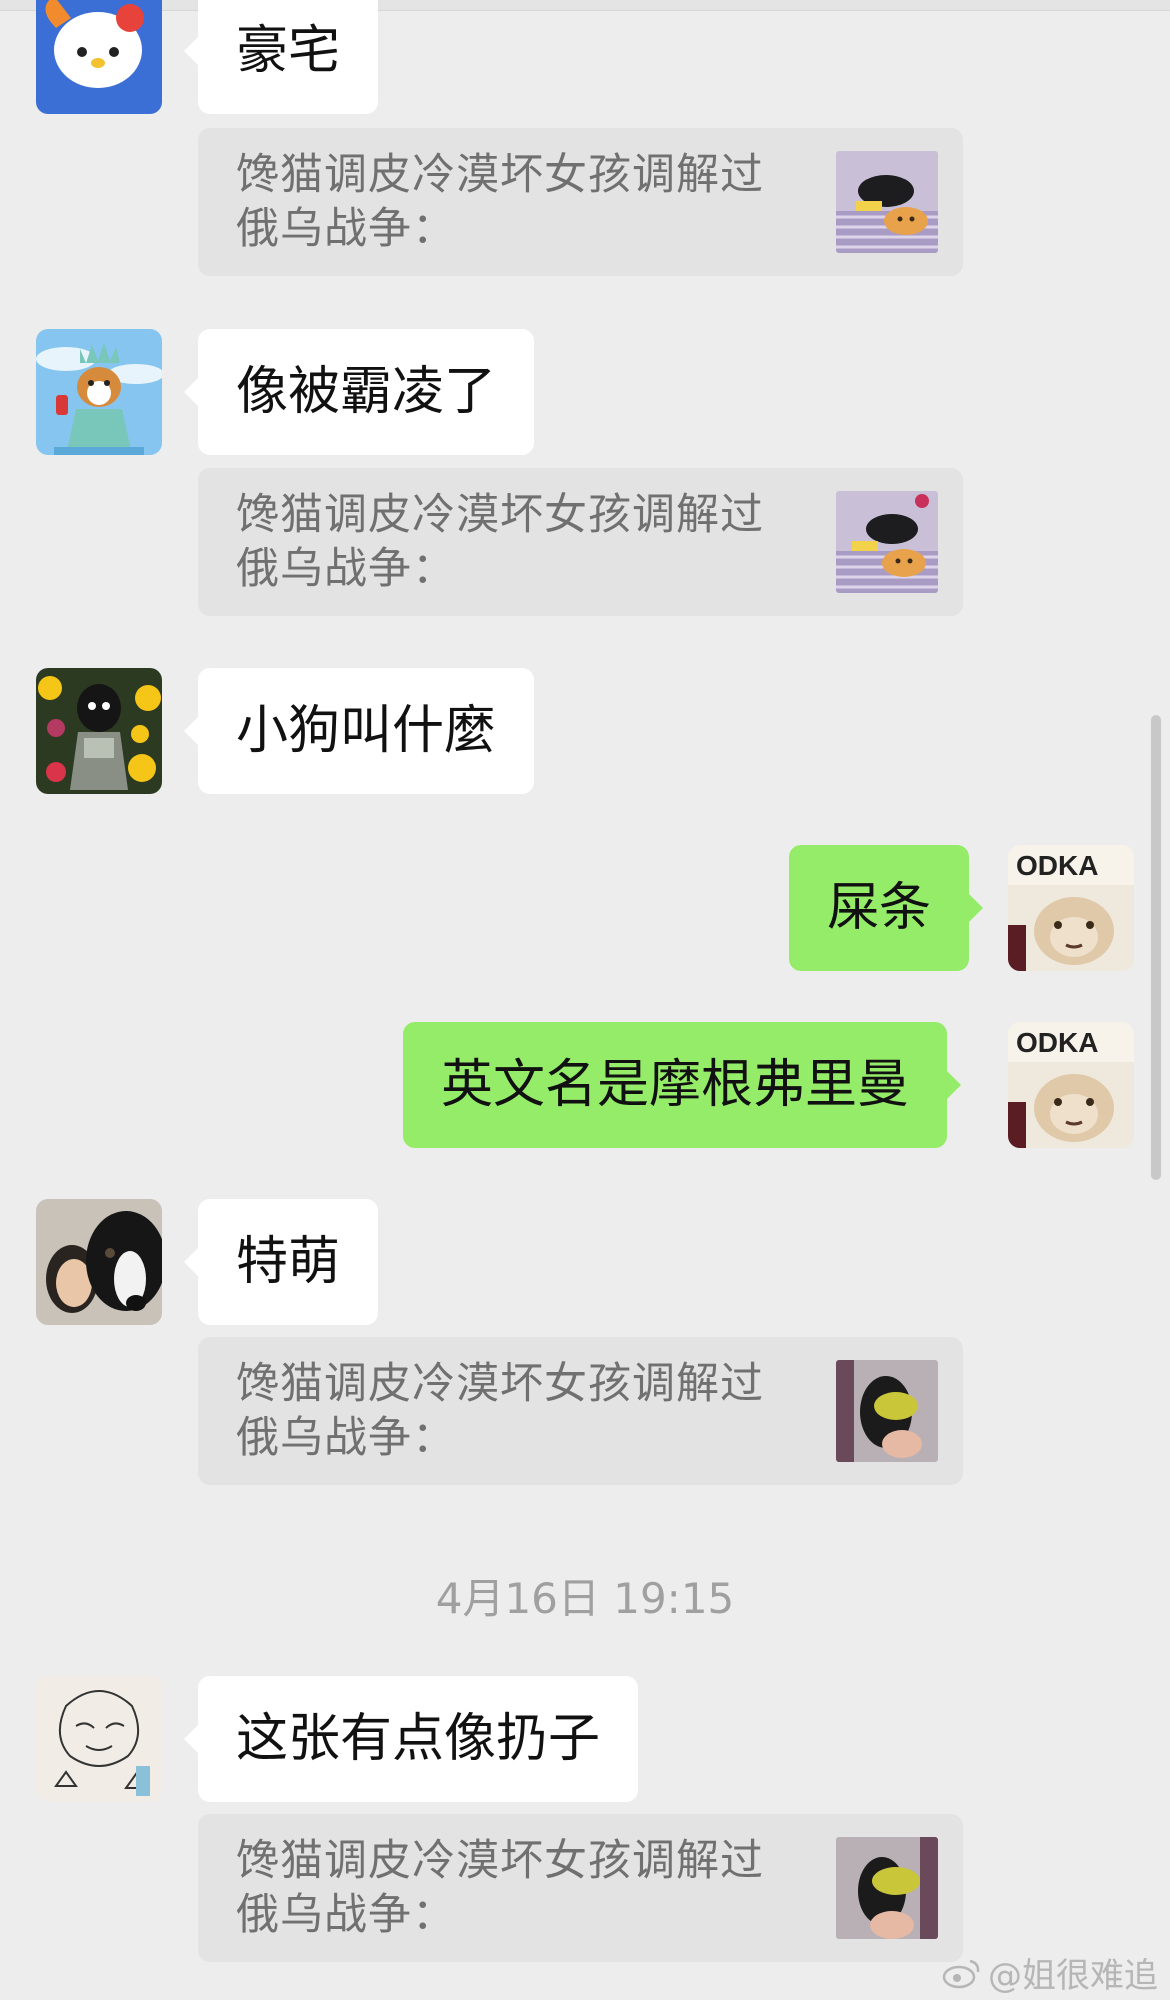  Describe the element at coordinates (411, 1739) in the screenshot. I see `message-bubble: 这张有点像扔子` at that location.